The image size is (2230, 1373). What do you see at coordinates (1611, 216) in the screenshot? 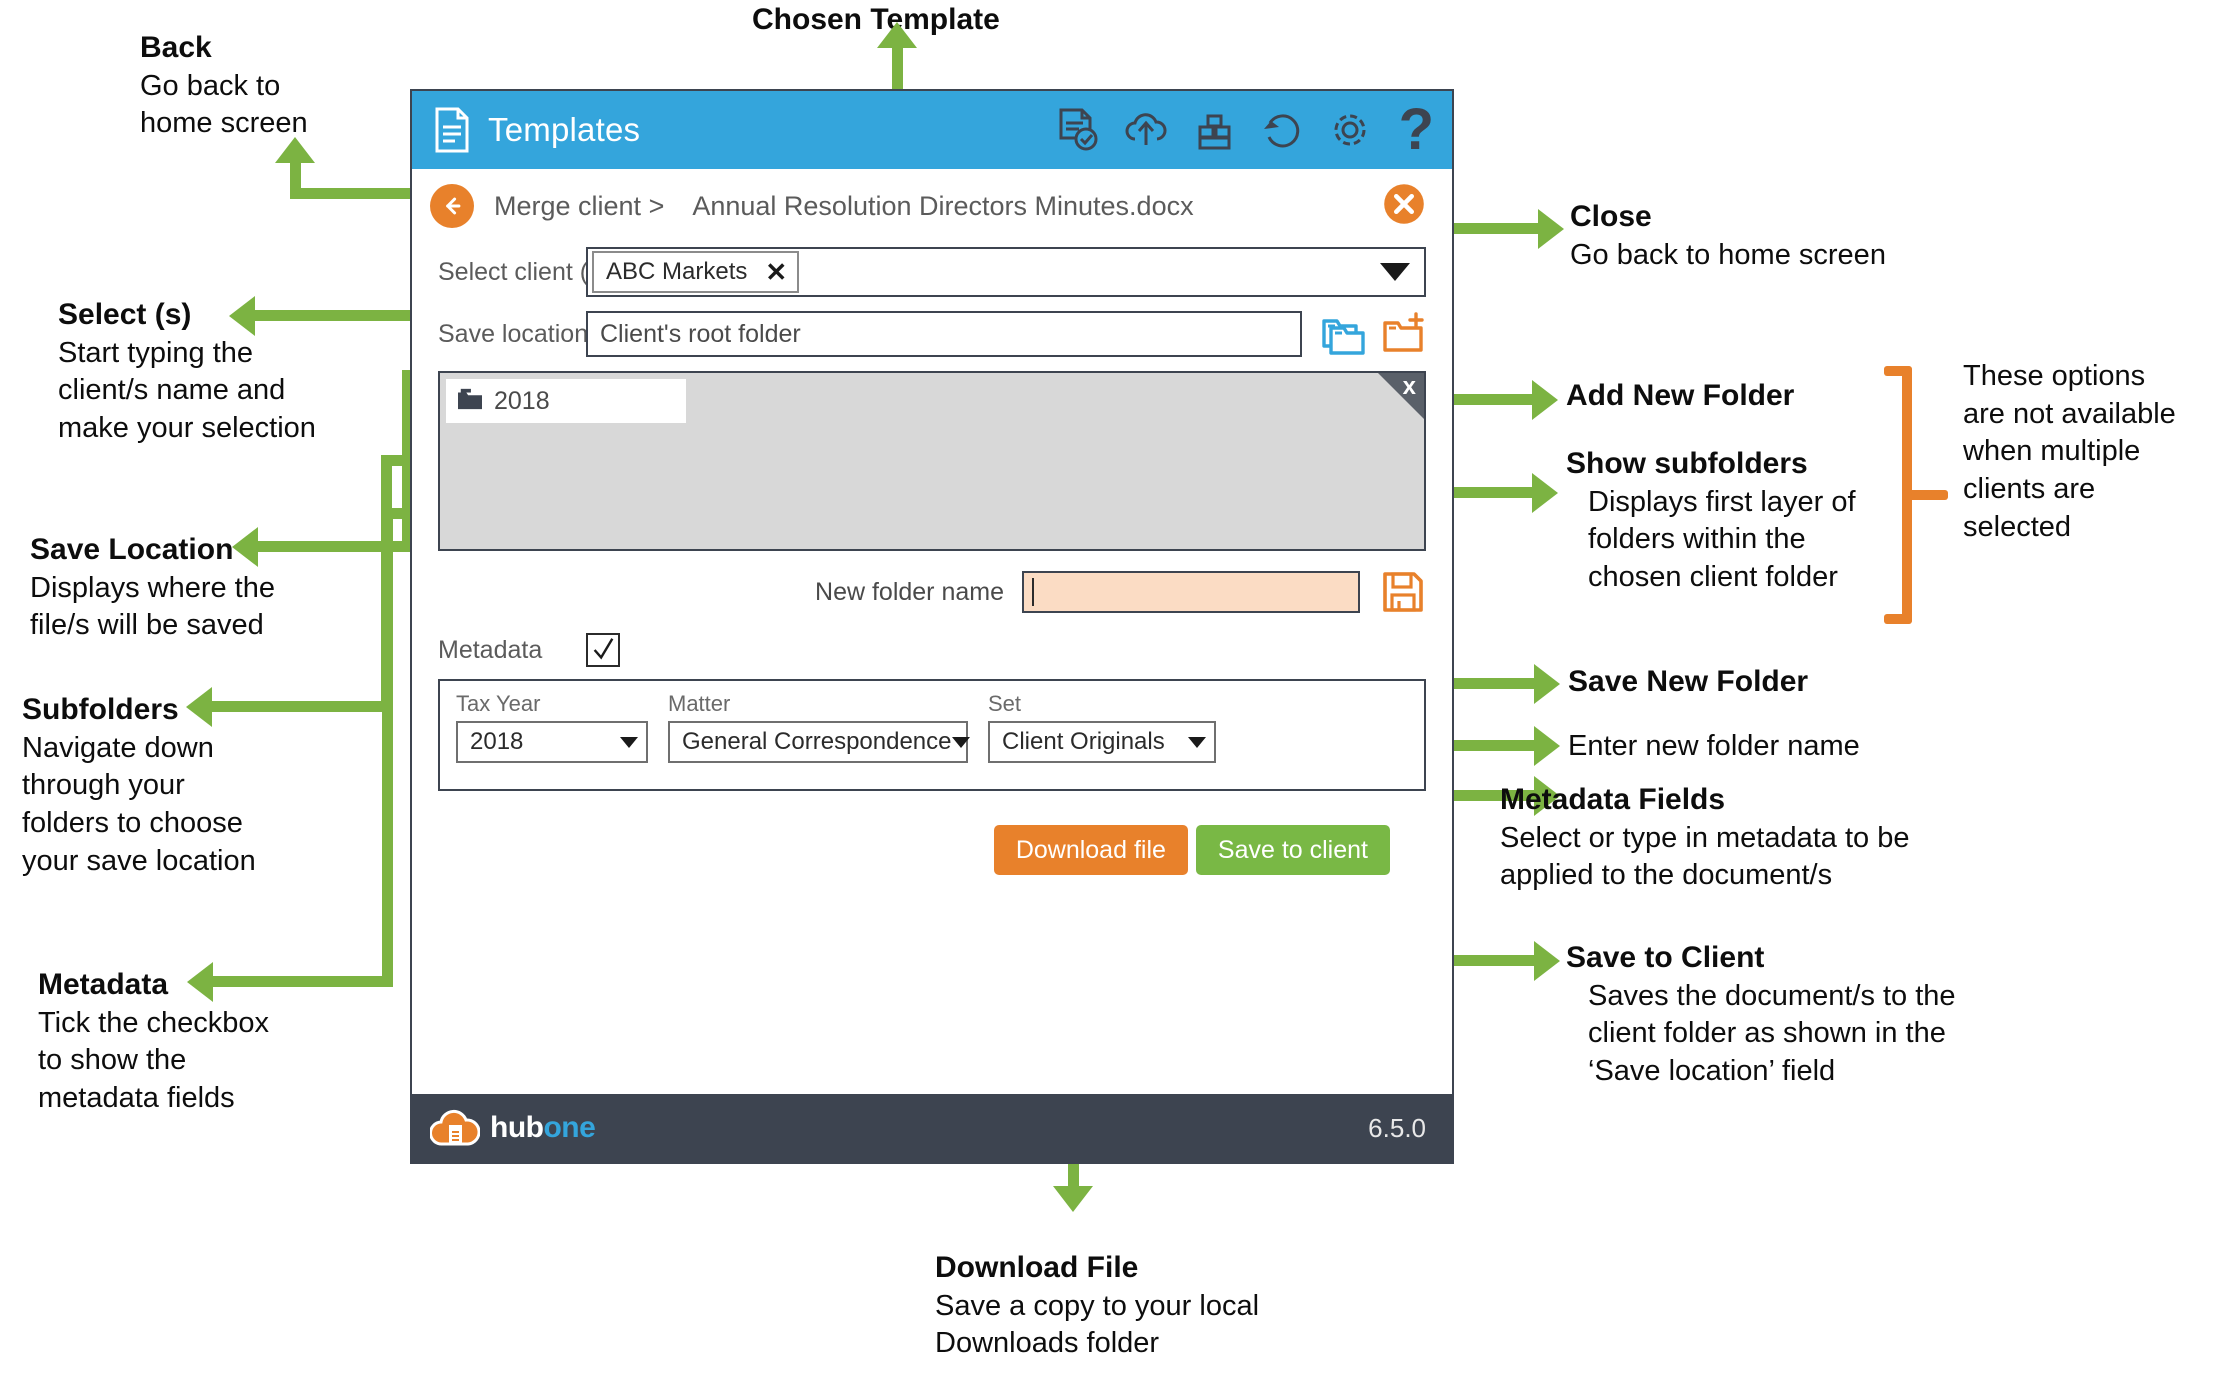
I see `annotation-title: Close` at bounding box center [1611, 216].